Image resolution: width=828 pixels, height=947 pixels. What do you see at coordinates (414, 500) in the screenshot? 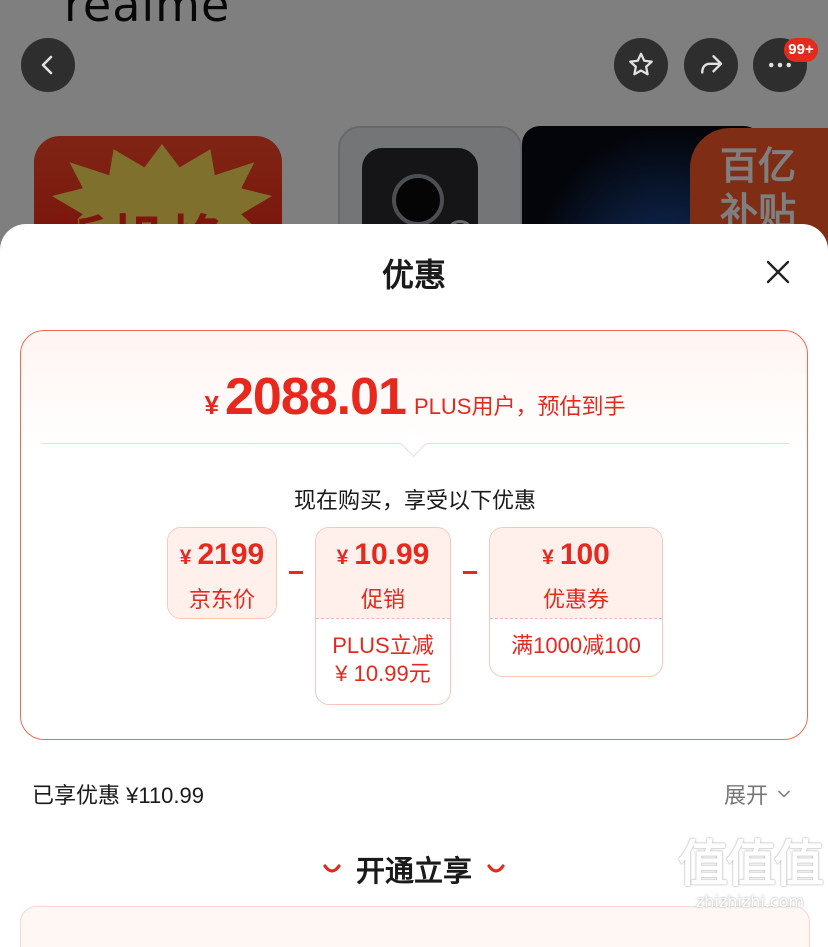
I see `enjoy-caption: 现在购买，享受以下优惠` at bounding box center [414, 500].